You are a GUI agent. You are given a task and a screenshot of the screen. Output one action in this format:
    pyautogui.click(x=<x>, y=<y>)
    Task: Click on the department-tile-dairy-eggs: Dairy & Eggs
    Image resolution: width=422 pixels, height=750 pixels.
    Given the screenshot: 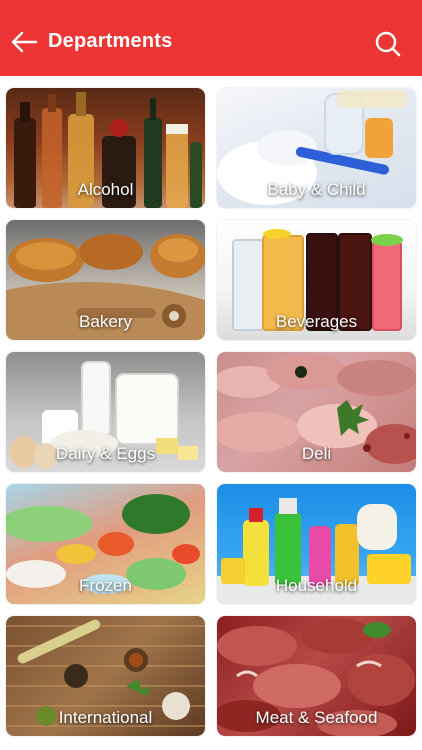 What is the action you would take?
    pyautogui.click(x=105, y=412)
    